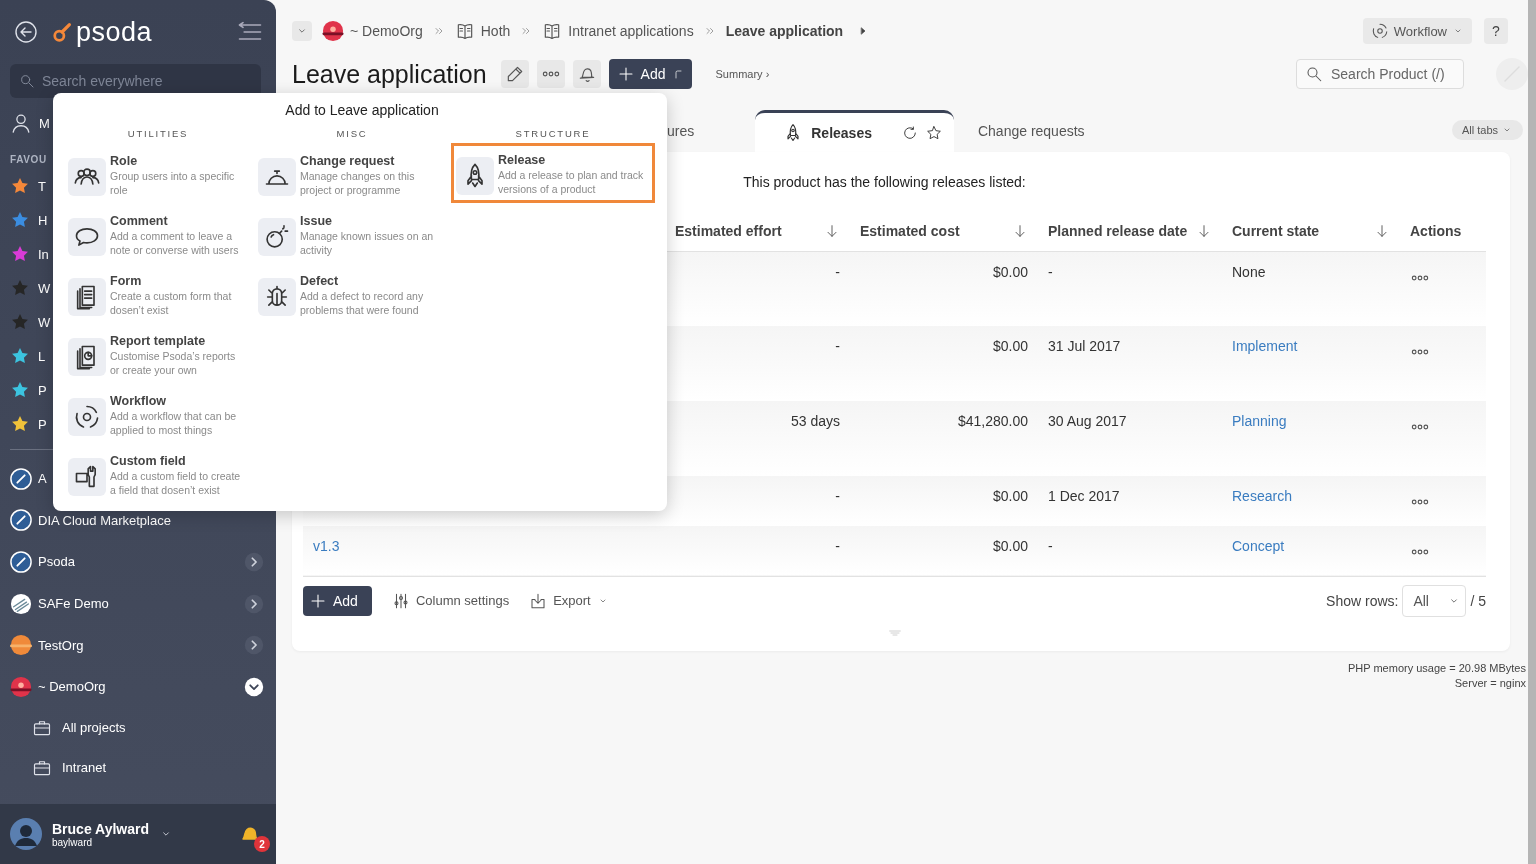 This screenshot has width=1536, height=864. What do you see at coordinates (1490, 683) in the screenshot?
I see `server-info: Server = nginx` at bounding box center [1490, 683].